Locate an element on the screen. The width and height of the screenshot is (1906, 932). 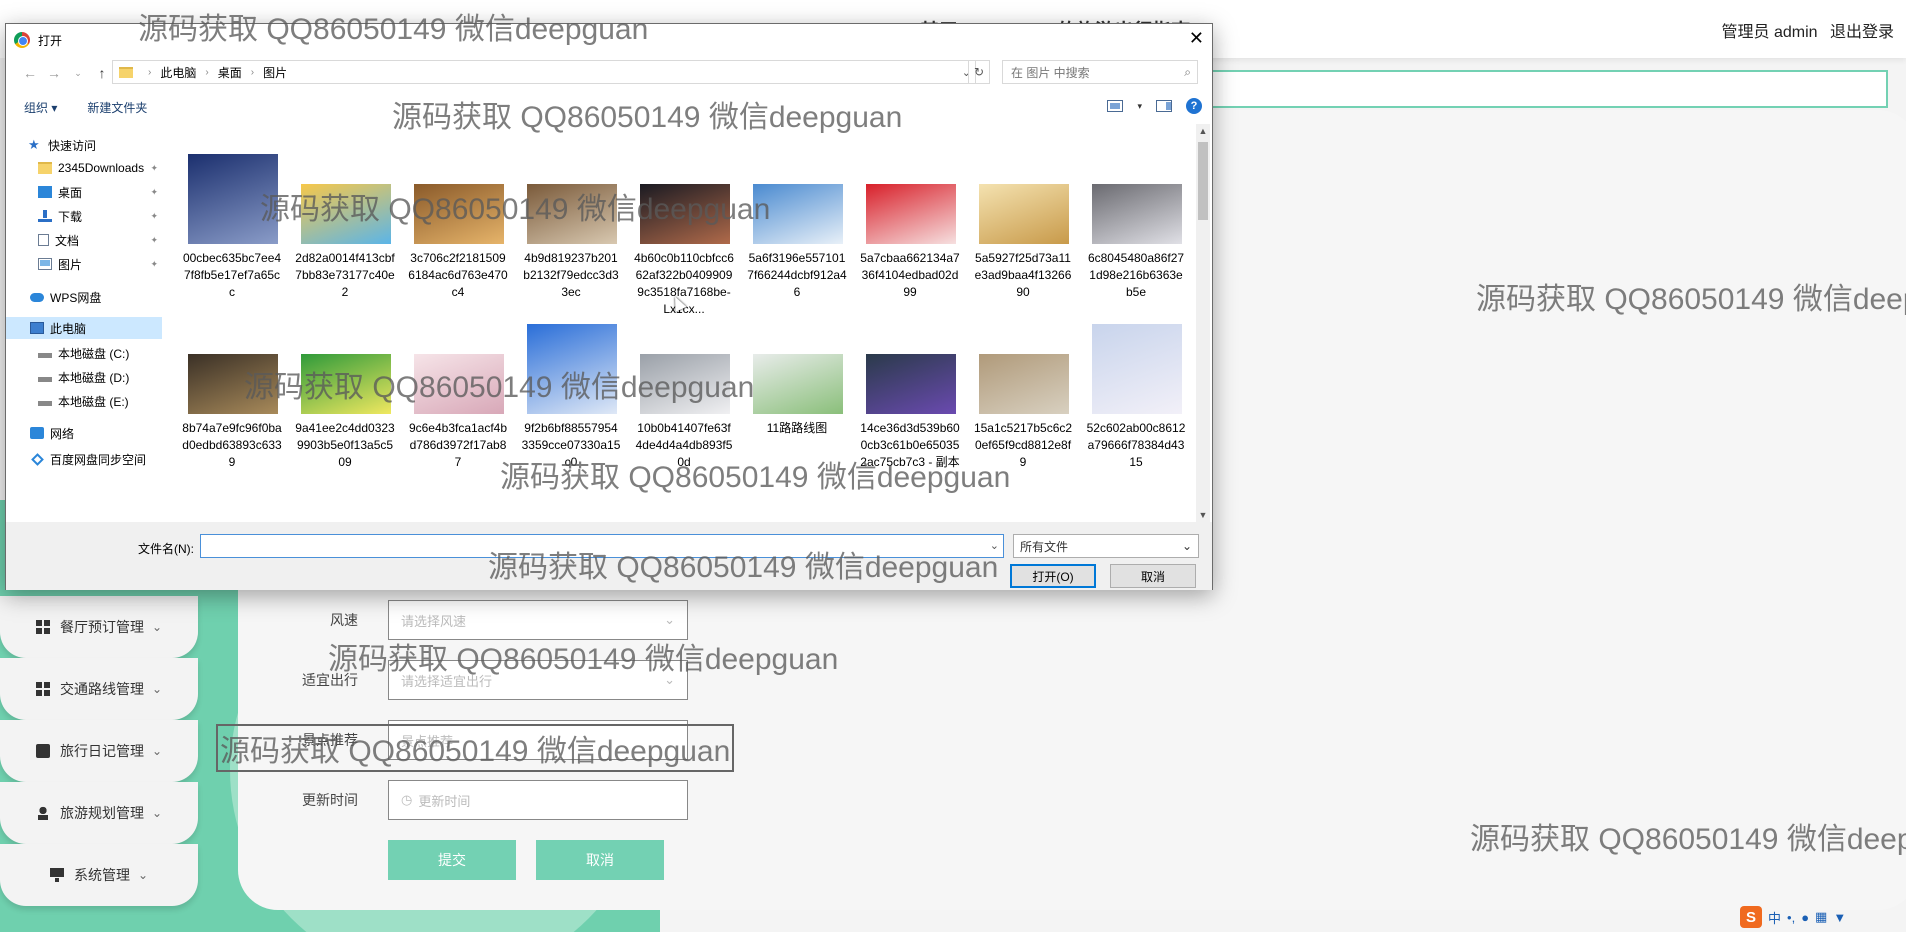
logout-link: 退出登录 is located at coordinates (1862, 32).